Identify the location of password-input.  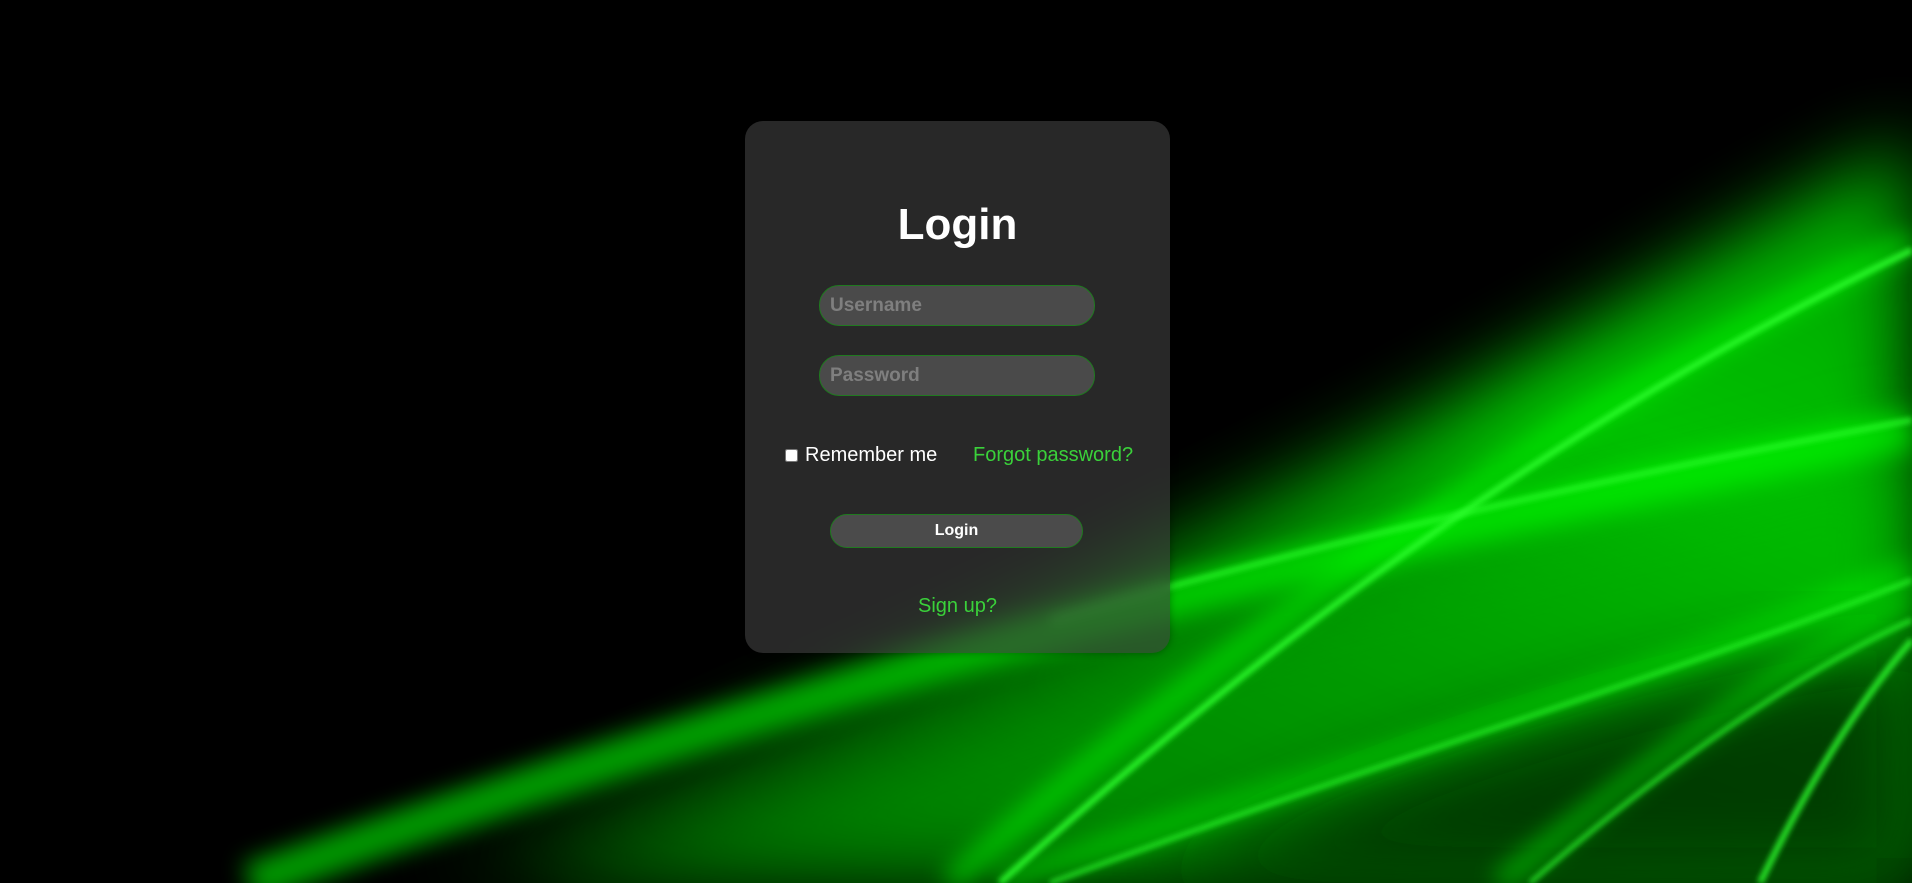
(957, 375).